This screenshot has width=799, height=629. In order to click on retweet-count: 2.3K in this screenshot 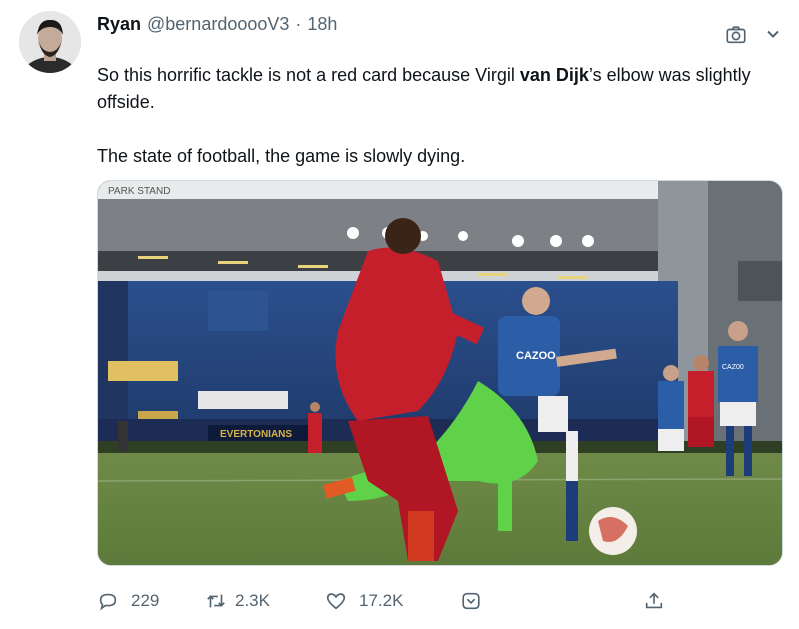, I will do `click(252, 600)`.